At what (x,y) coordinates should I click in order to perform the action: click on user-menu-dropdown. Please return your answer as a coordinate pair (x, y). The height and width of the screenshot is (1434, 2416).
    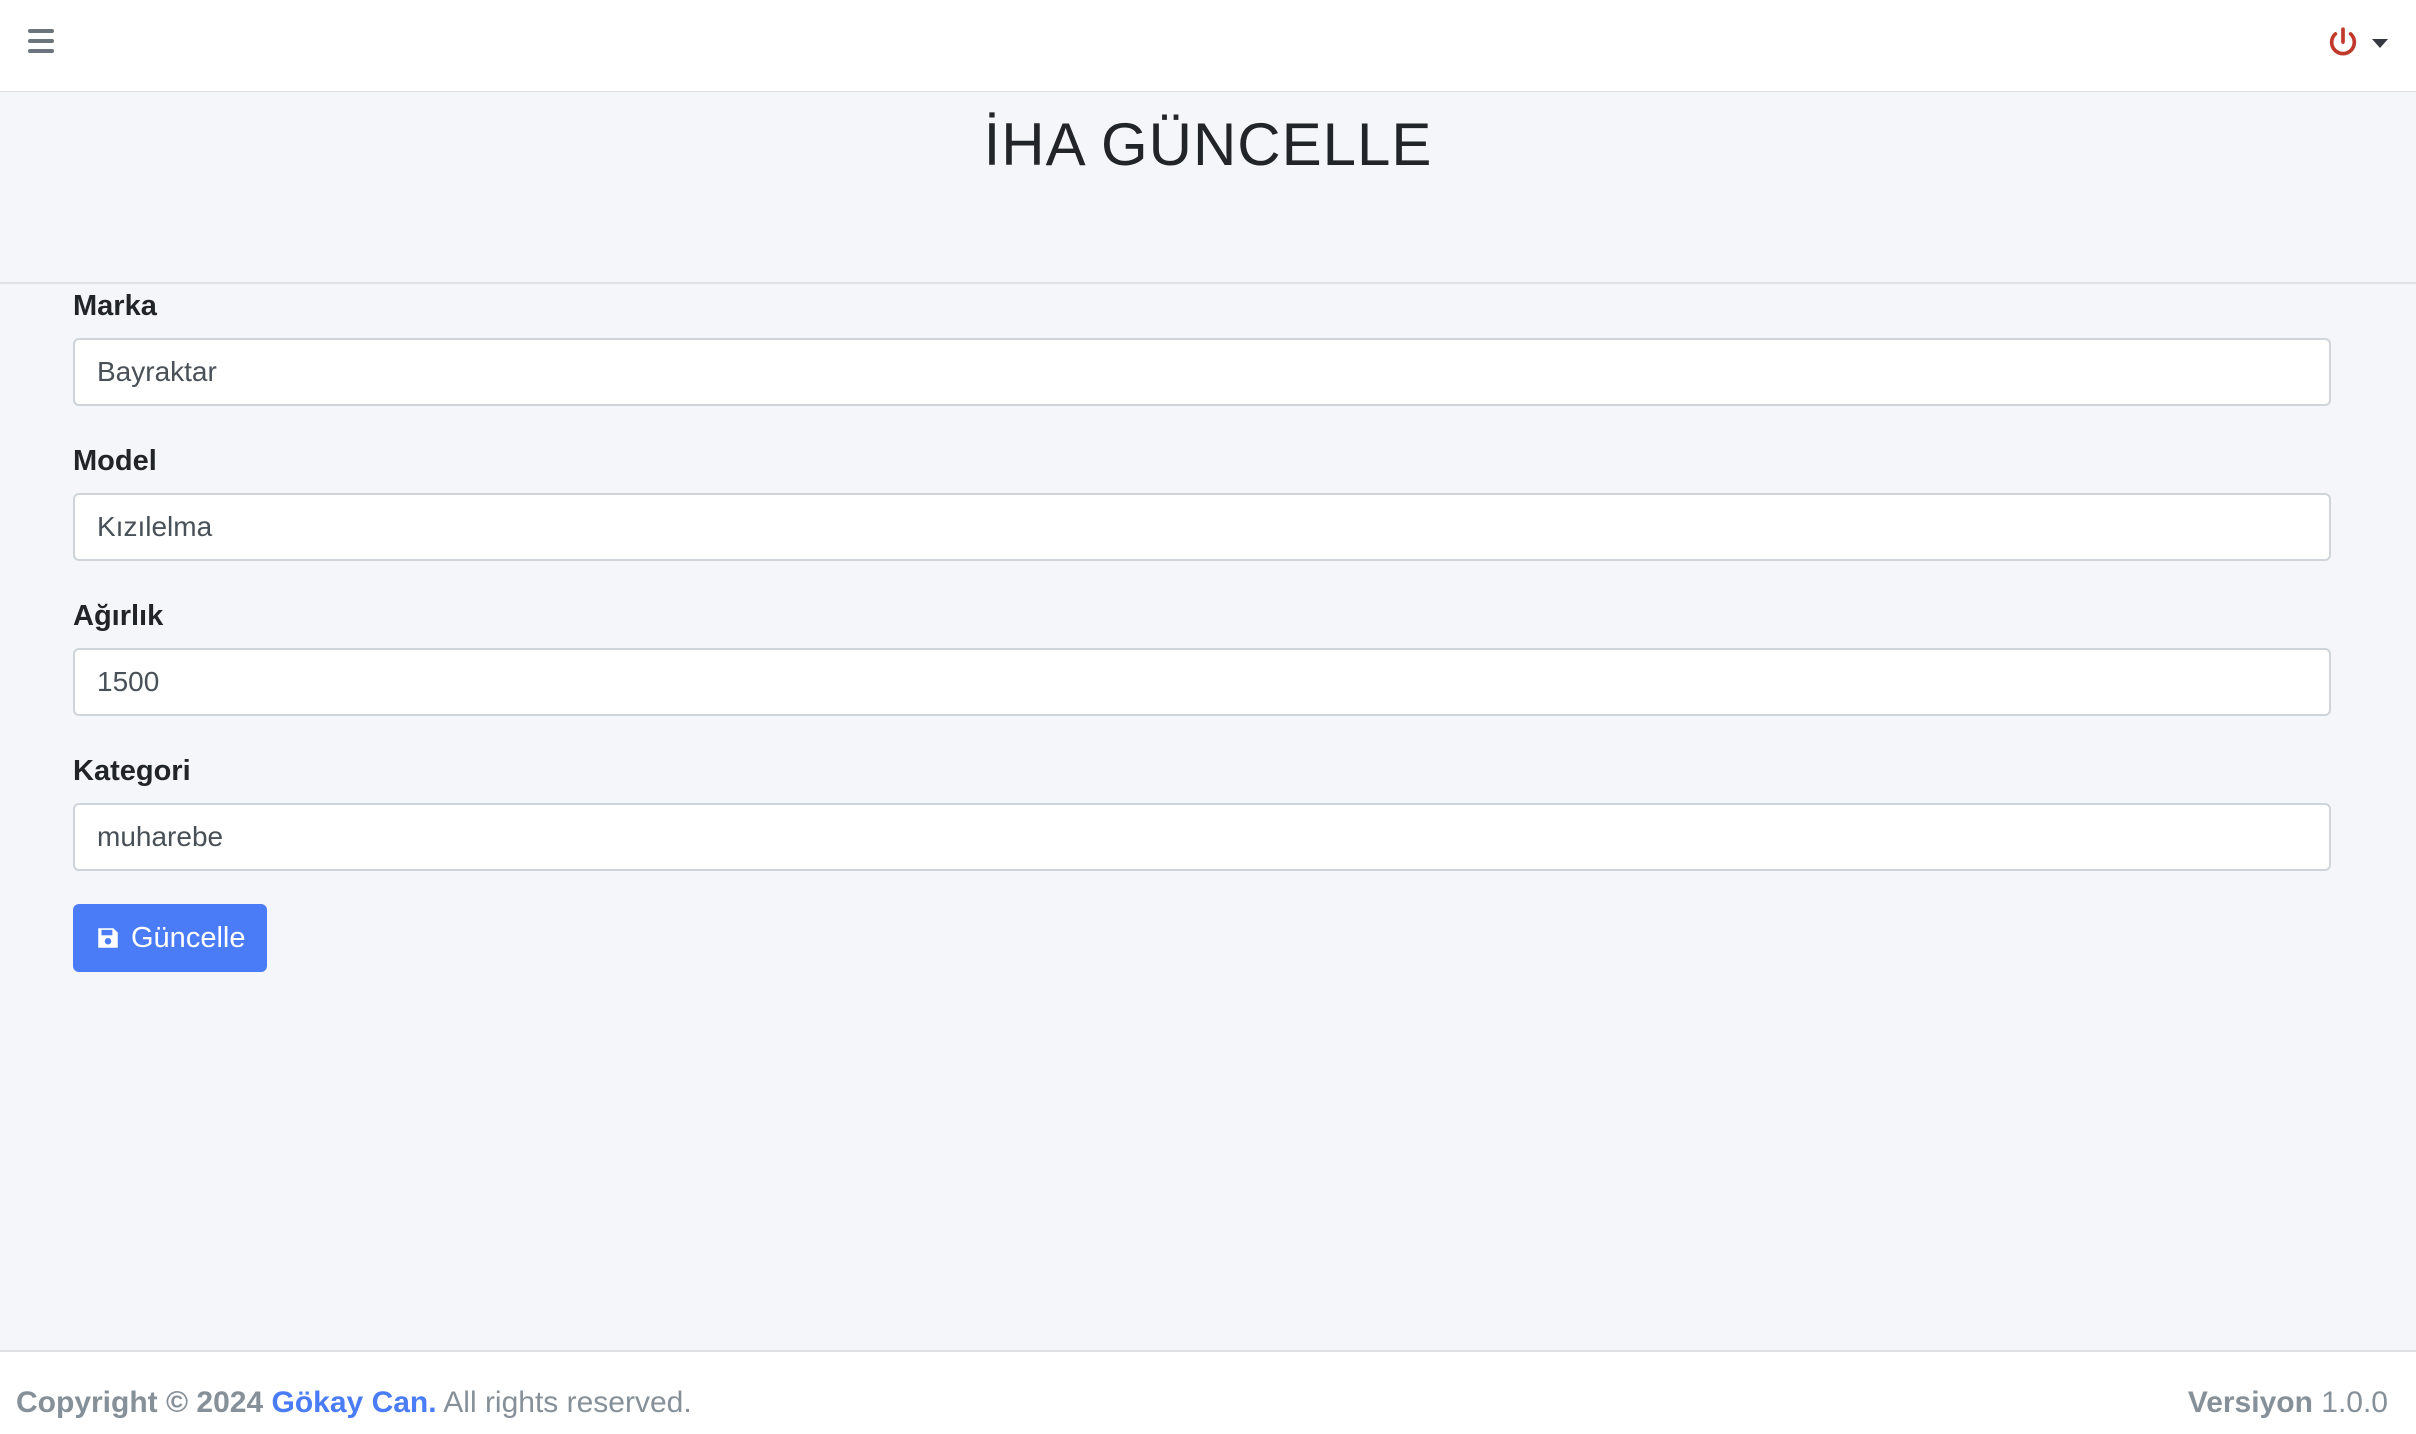
    Looking at the image, I should click on (2357, 42).